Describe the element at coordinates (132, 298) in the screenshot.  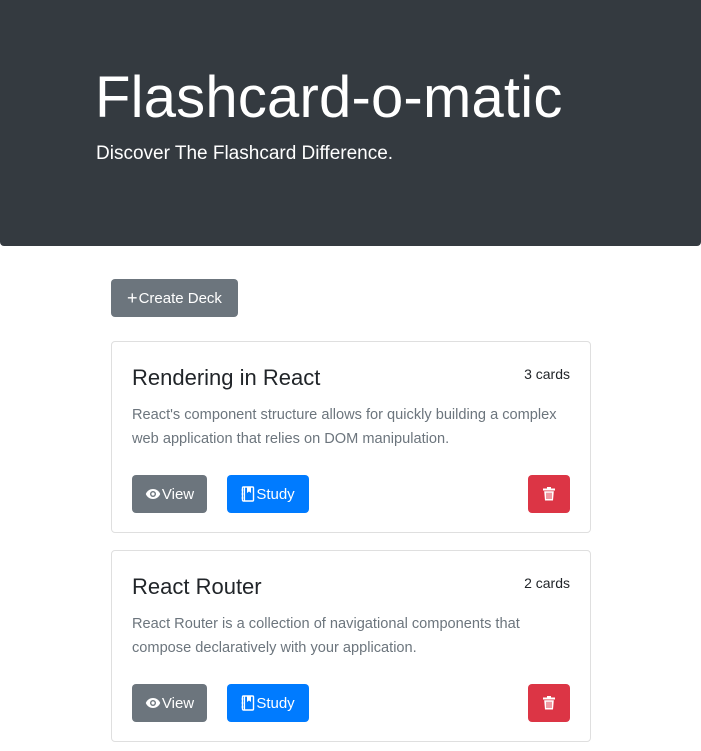
I see `plus-icon: +` at that location.